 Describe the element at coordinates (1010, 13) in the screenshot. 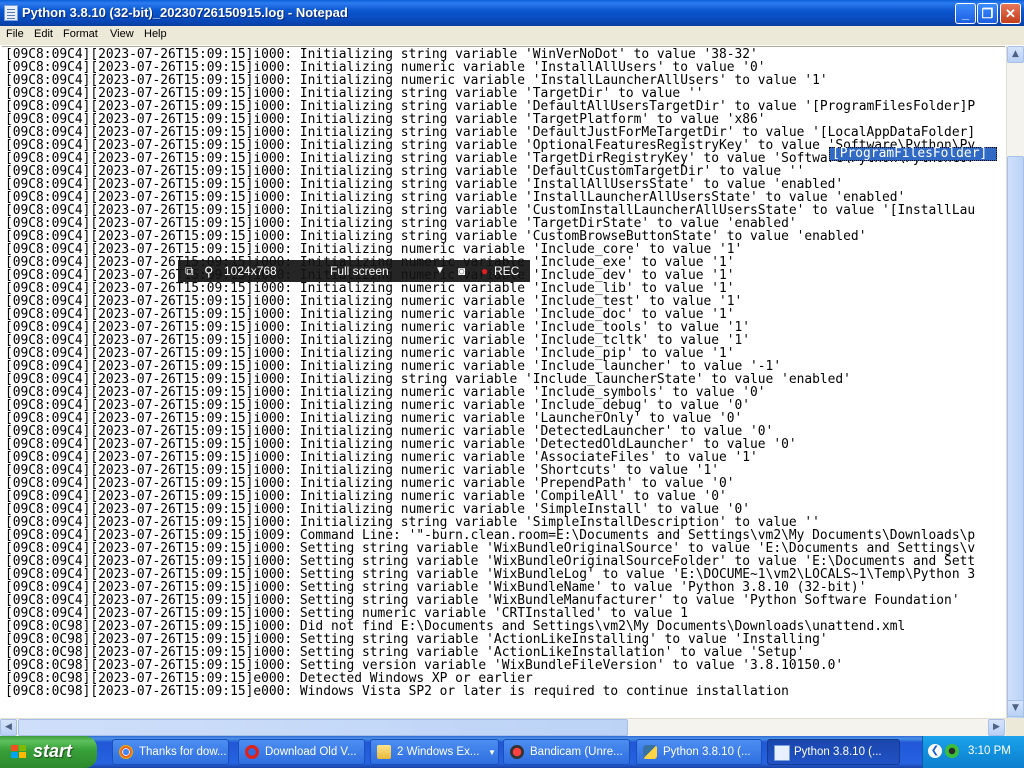

I see `close-button: ✕` at that location.